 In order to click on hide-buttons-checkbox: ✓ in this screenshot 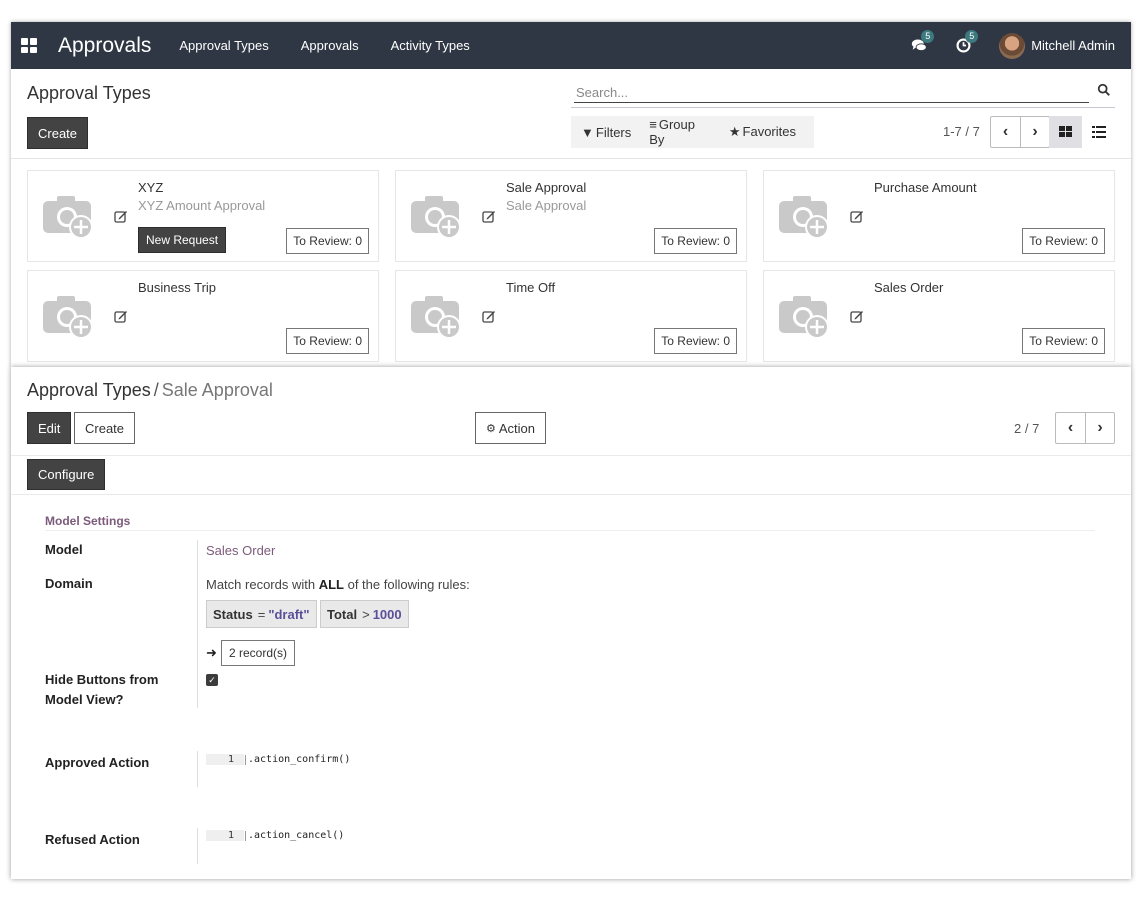, I will do `click(212, 680)`.